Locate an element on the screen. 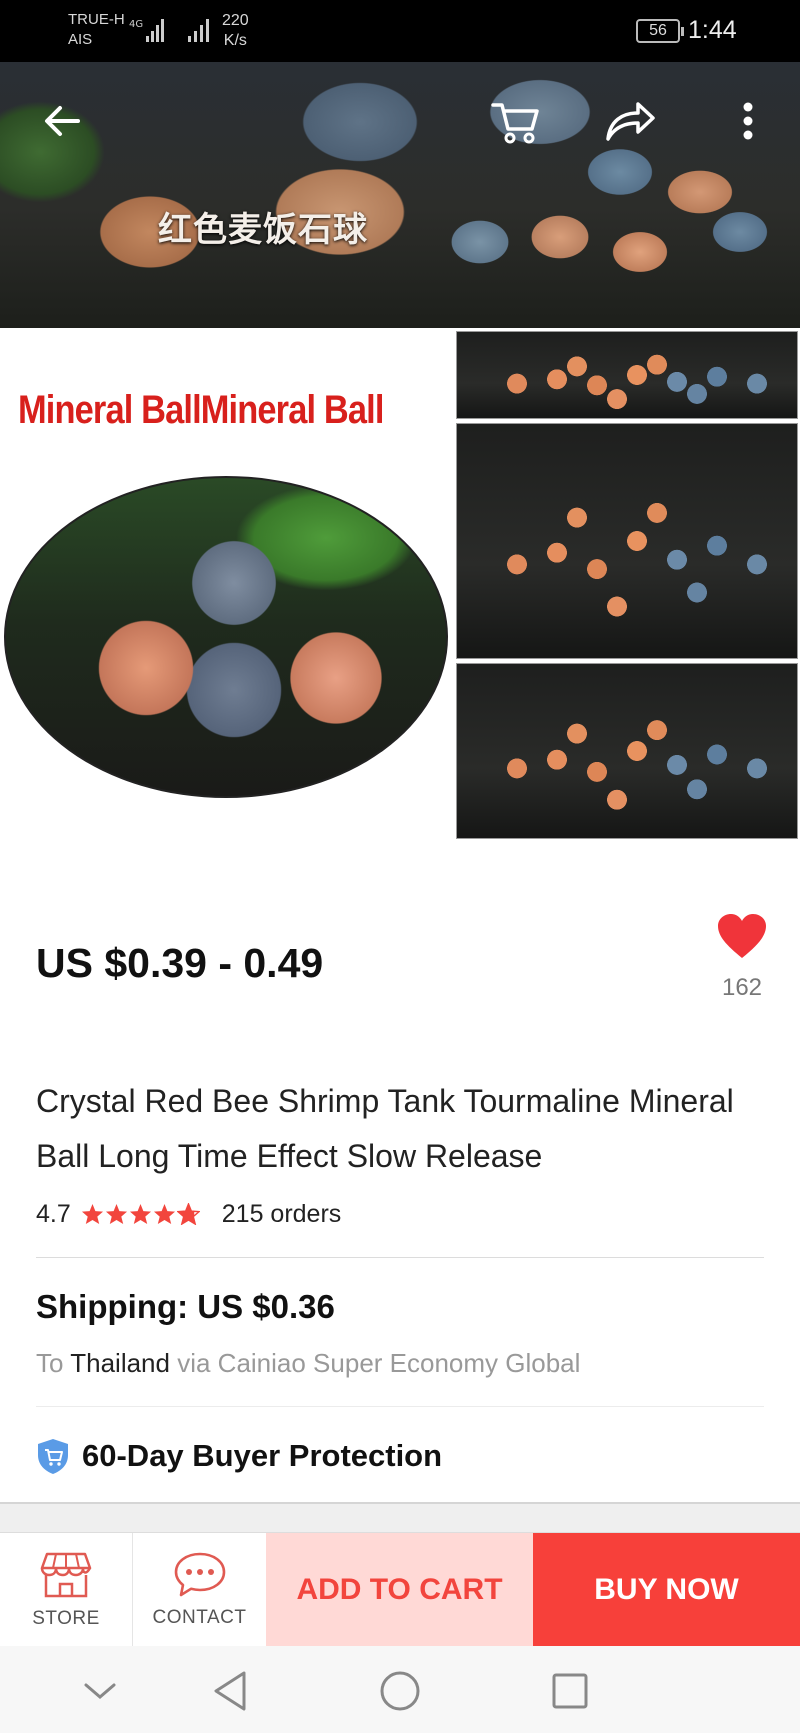  network-speed: 220 K/s is located at coordinates (235, 31).